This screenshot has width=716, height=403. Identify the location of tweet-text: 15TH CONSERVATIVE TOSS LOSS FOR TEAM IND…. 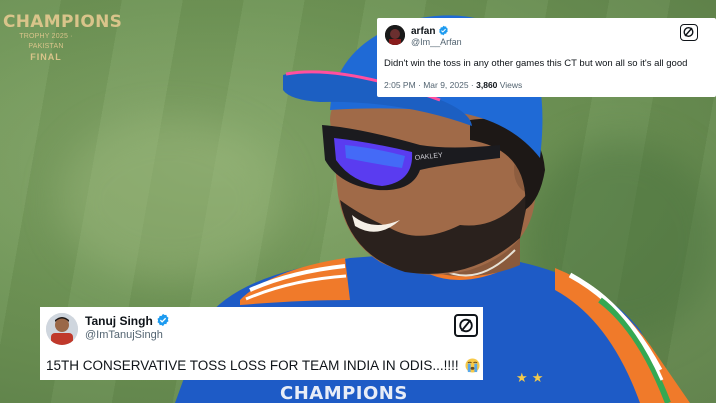
(263, 365).